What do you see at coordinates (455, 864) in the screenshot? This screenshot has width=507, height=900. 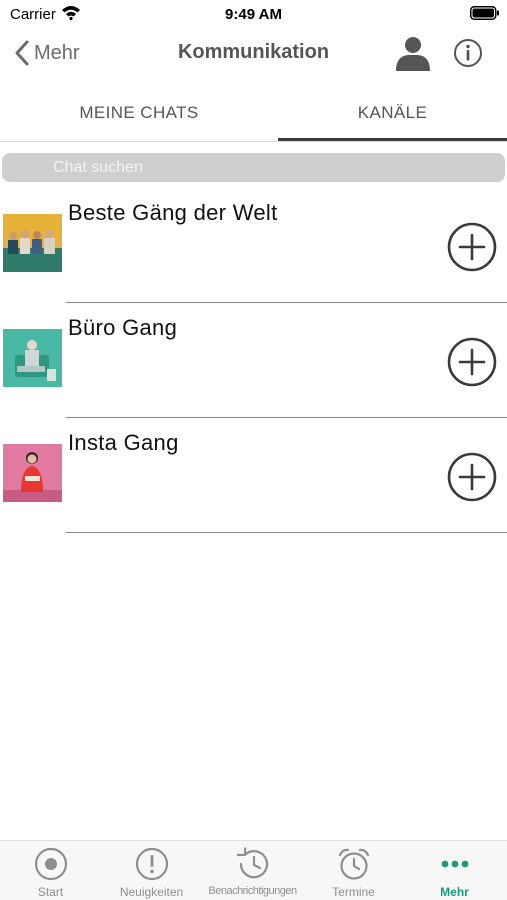 I see `more-dots-icon` at bounding box center [455, 864].